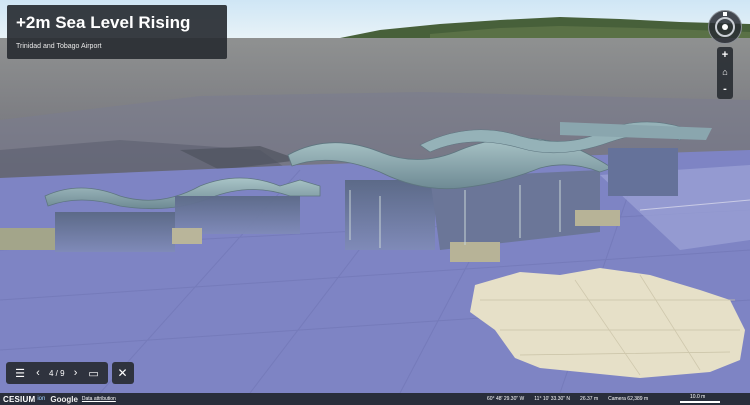 The image size is (750, 405). Describe the element at coordinates (725, 55) in the screenshot. I see `zoom-in-button: +` at that location.